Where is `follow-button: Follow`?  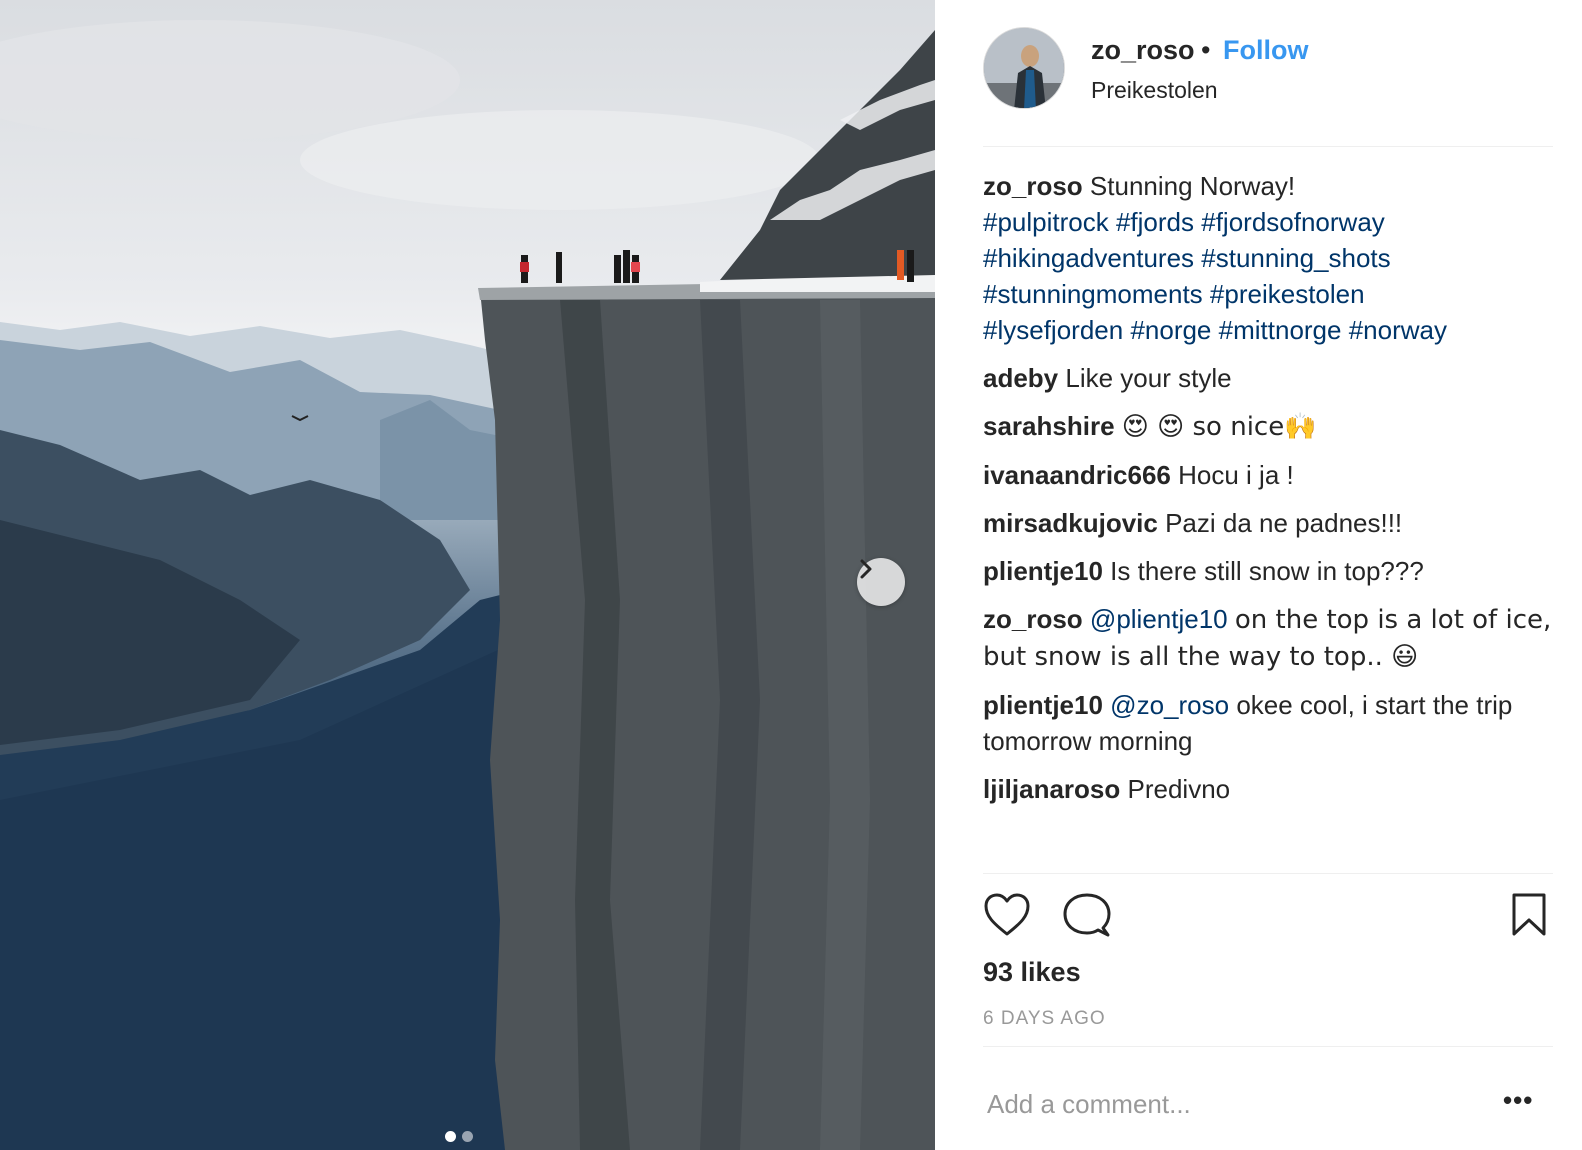
follow-button: Follow is located at coordinates (1265, 50).